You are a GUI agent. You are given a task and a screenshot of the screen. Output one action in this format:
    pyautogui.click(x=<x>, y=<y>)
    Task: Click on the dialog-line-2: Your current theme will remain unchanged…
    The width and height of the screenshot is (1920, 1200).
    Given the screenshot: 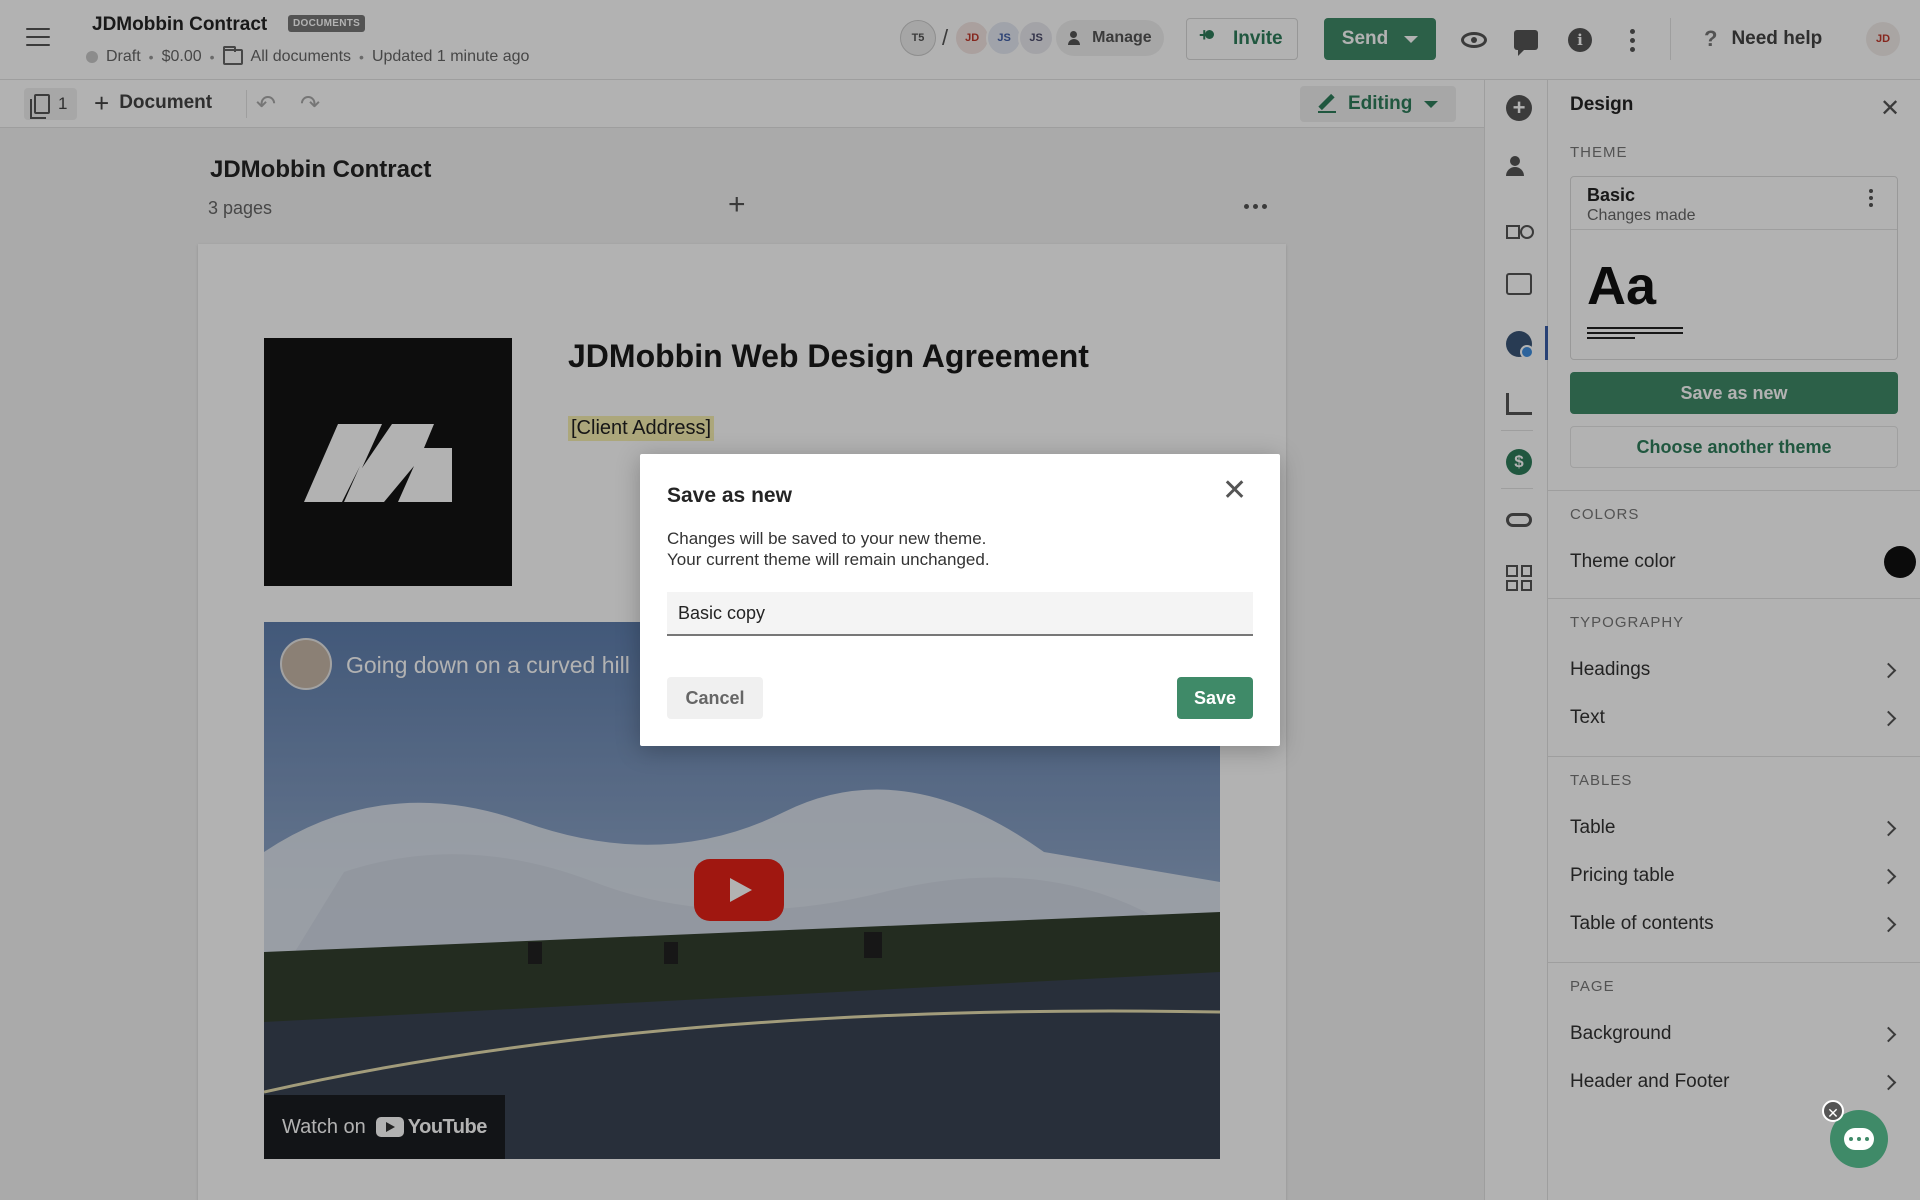 What is the action you would take?
    pyautogui.click(x=828, y=559)
    